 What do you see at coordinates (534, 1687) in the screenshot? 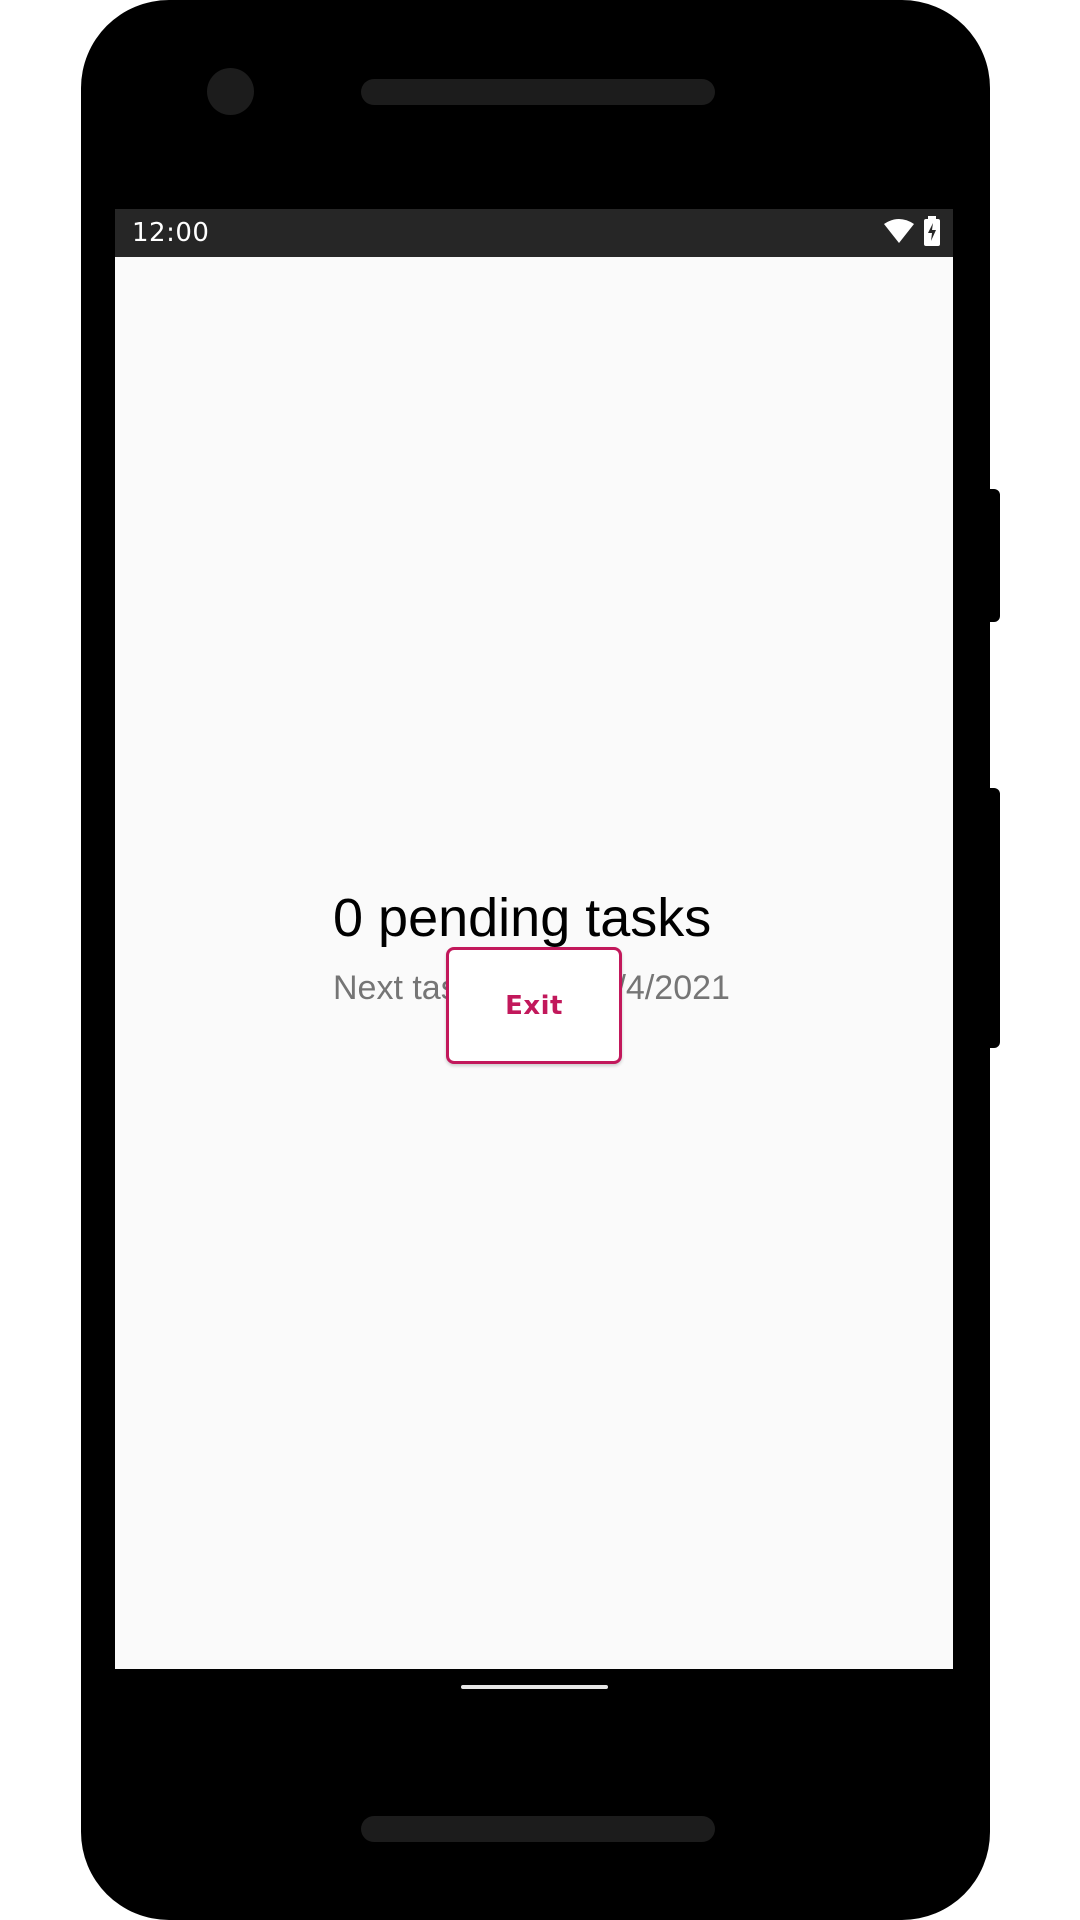
I see `home-gesture-bar` at bounding box center [534, 1687].